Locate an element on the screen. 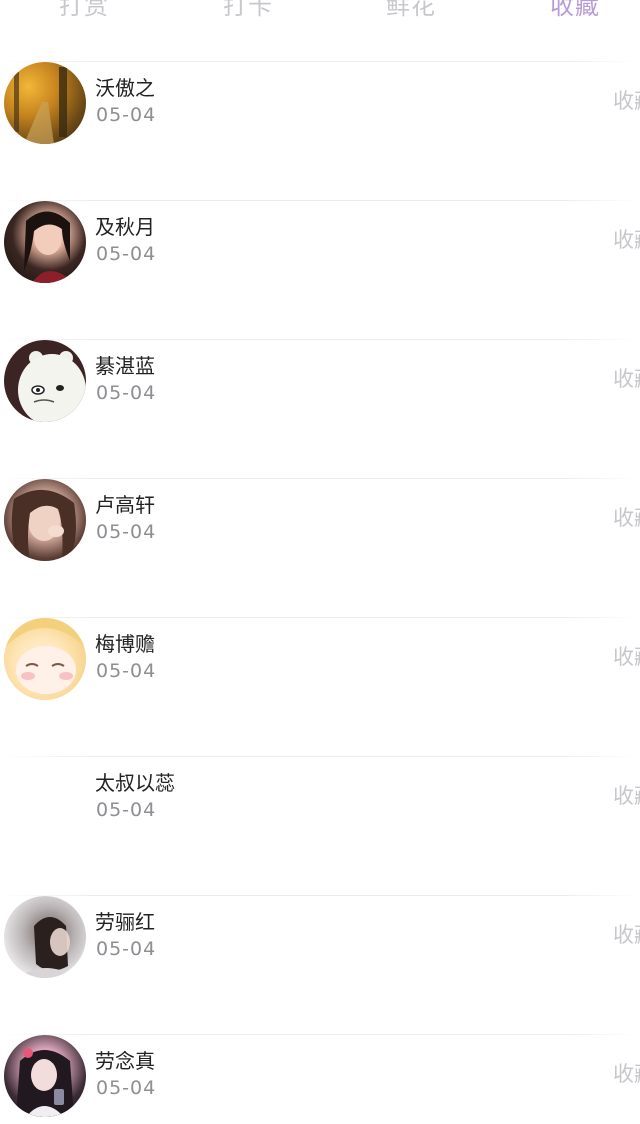 This screenshot has width=640, height=1124. list-item: 卢高轩 05-04 收藏 is located at coordinates (320, 528).